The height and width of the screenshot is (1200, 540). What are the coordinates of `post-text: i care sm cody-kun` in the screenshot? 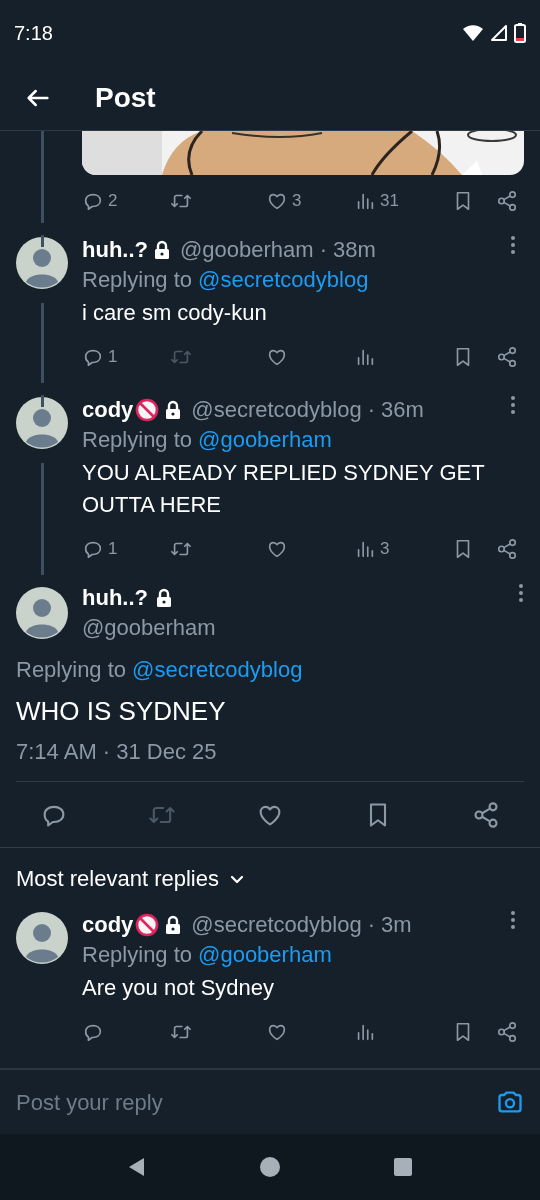 It's located at (175, 313).